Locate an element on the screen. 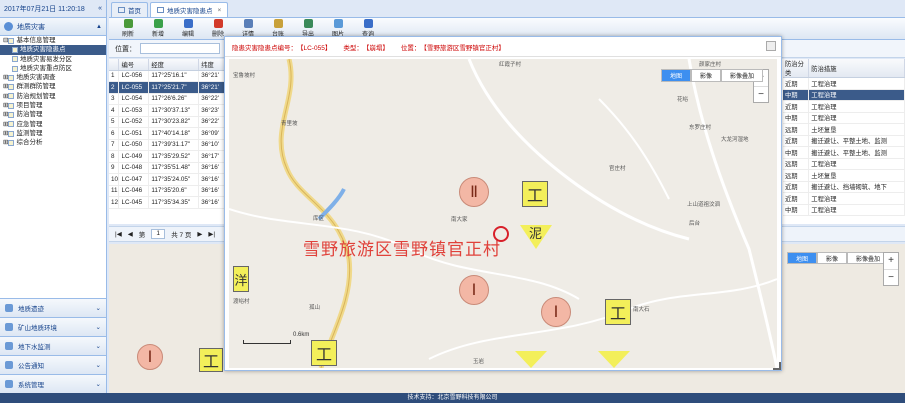  hazard-level-marker: Ⅱ is located at coordinates (474, 192).